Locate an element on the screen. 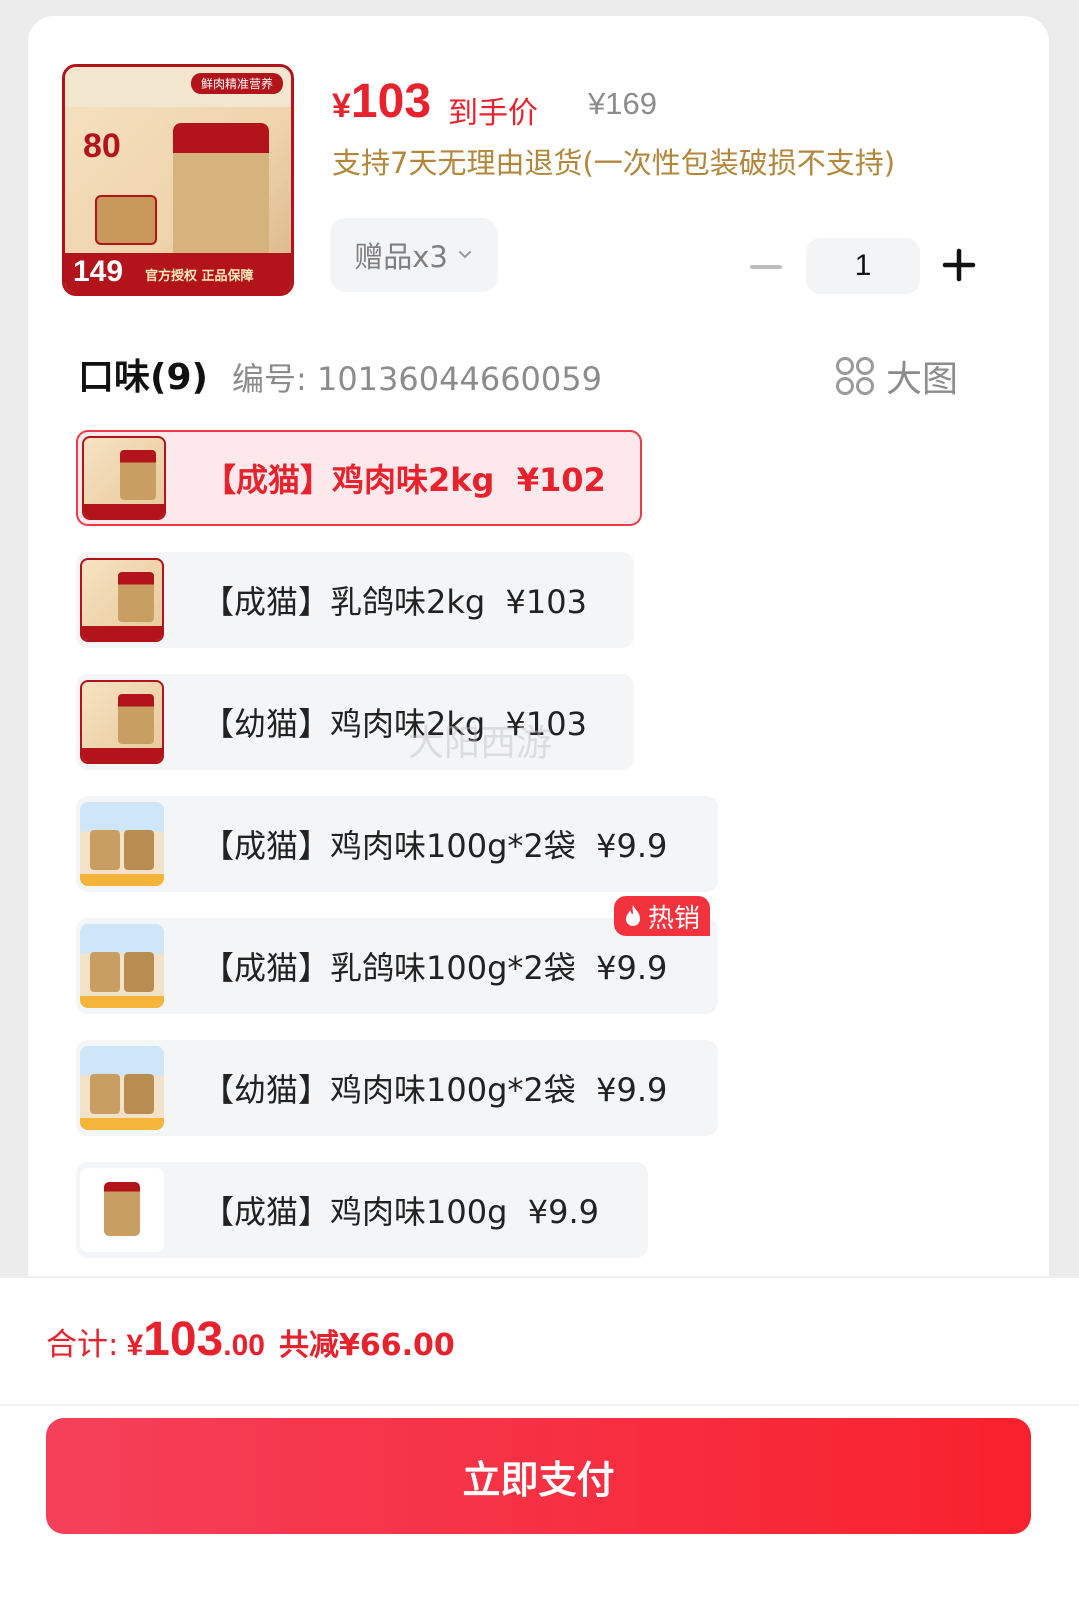  gift-dropdown: 赠品x3 is located at coordinates (414, 255).